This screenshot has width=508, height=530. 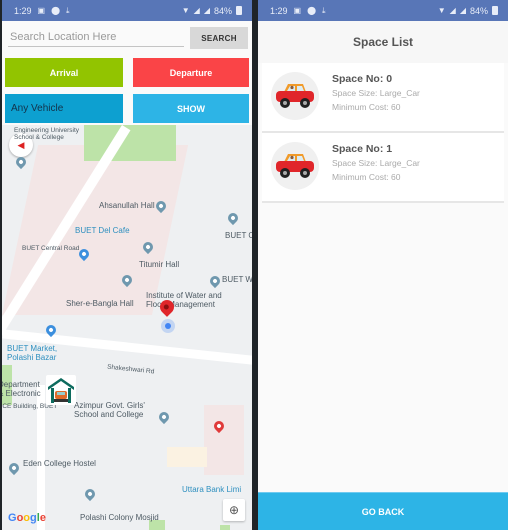 I want to click on parking-garage-marker, so click(x=61, y=390).